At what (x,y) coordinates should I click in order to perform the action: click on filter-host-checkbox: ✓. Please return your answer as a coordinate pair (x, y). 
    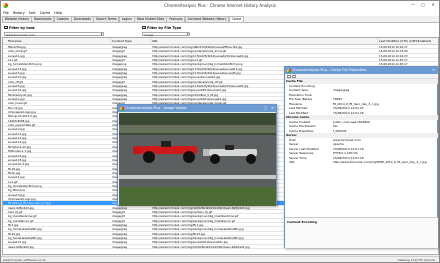
    Looking at the image, I should click on (6, 27).